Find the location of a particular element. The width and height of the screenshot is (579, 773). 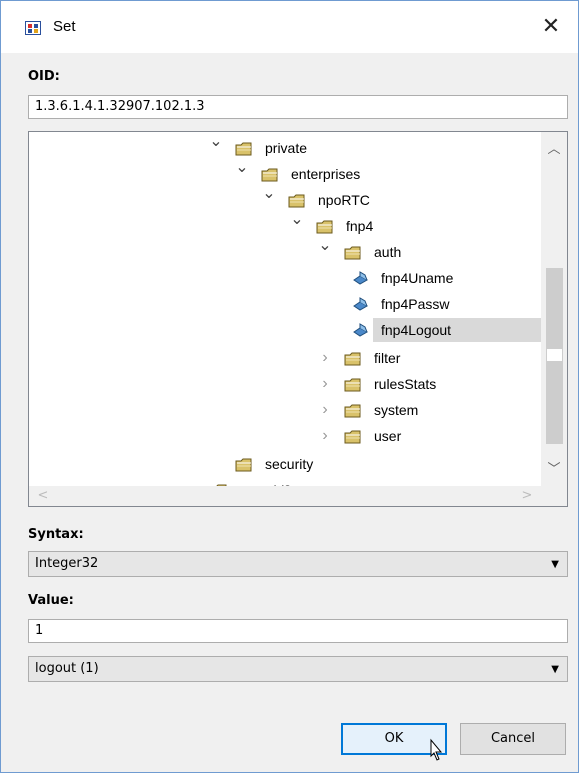

tree-node-label: private is located at coordinates (286, 148).